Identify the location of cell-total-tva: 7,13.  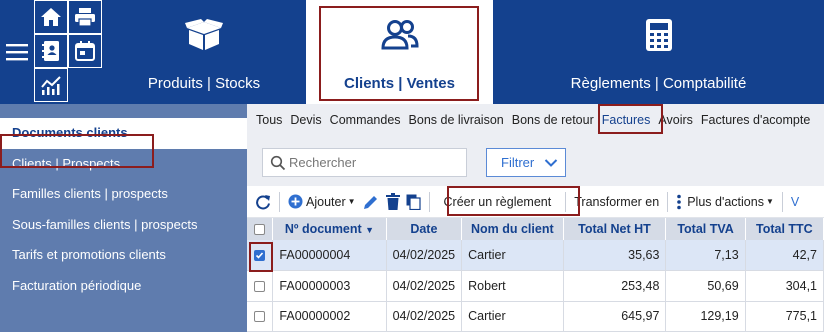
(705, 255).